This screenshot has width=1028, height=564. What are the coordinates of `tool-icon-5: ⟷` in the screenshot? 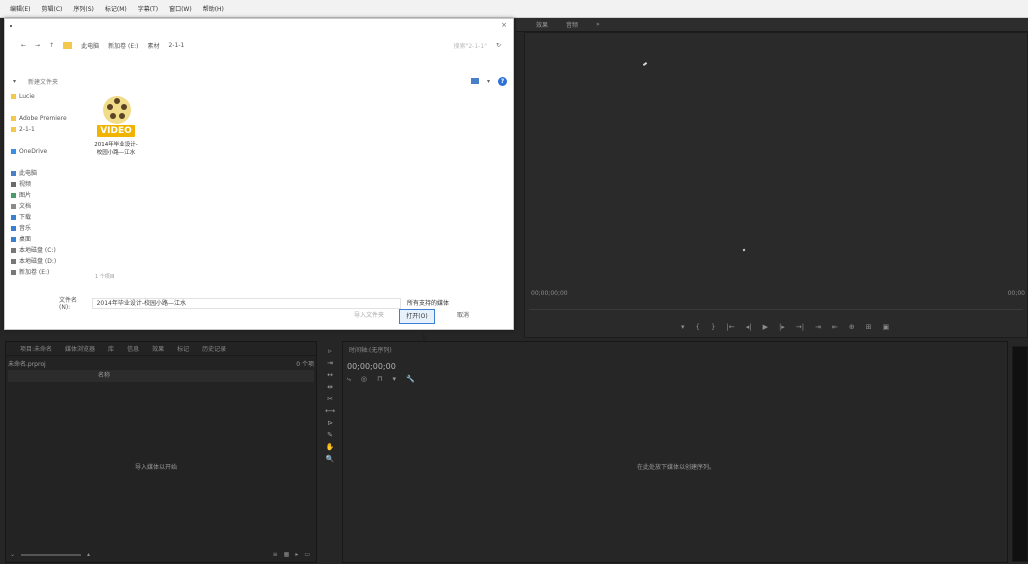 It's located at (330, 411).